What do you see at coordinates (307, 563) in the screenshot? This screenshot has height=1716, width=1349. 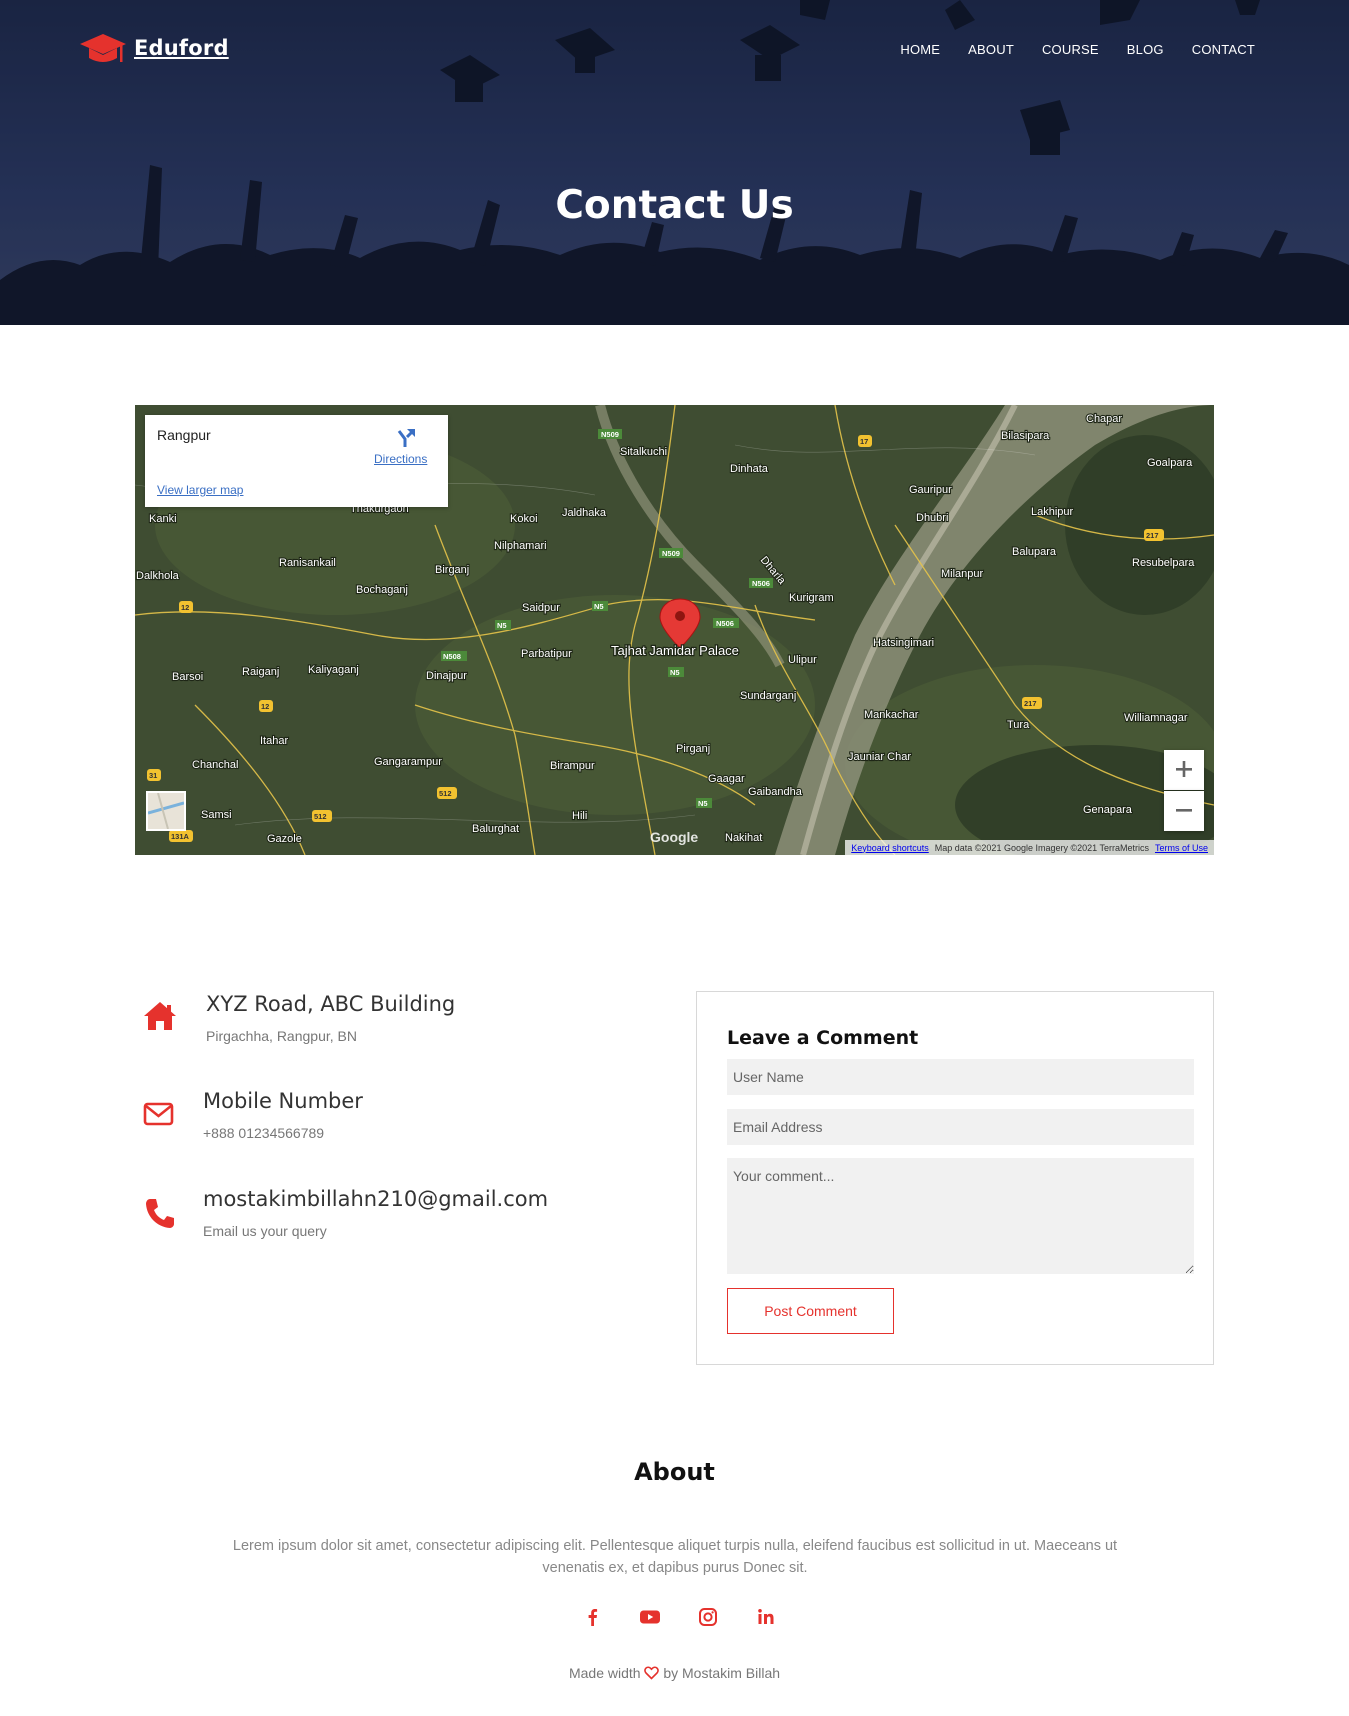 I see `map-place-label: Ranisankail` at bounding box center [307, 563].